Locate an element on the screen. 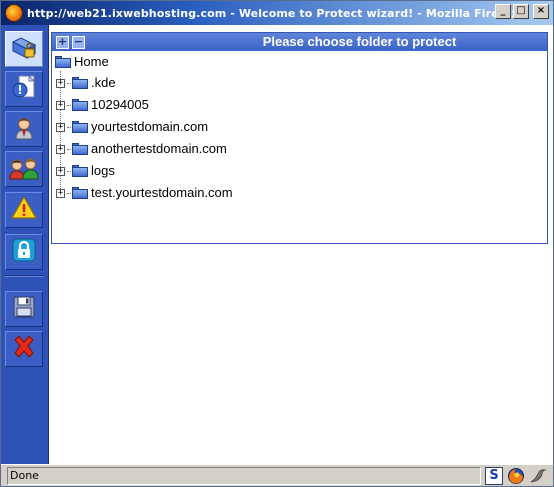 The image size is (554, 487). tree-item-label: anothertestdomain.com is located at coordinates (159, 148).